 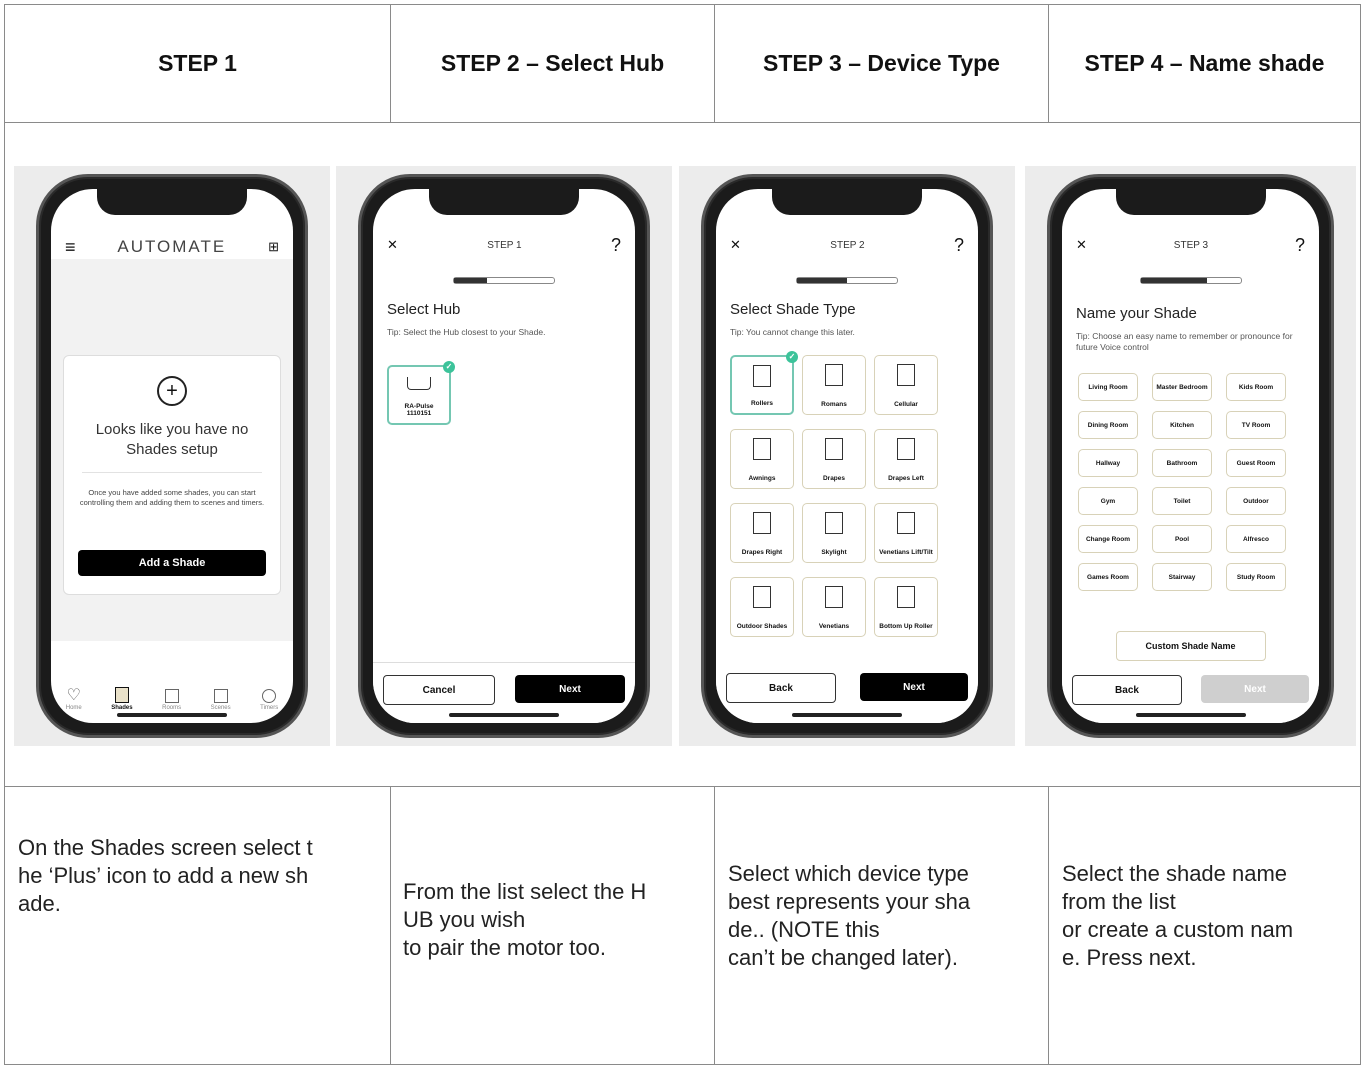 I want to click on shade-name-option: Games Room, so click(x=1108, y=577).